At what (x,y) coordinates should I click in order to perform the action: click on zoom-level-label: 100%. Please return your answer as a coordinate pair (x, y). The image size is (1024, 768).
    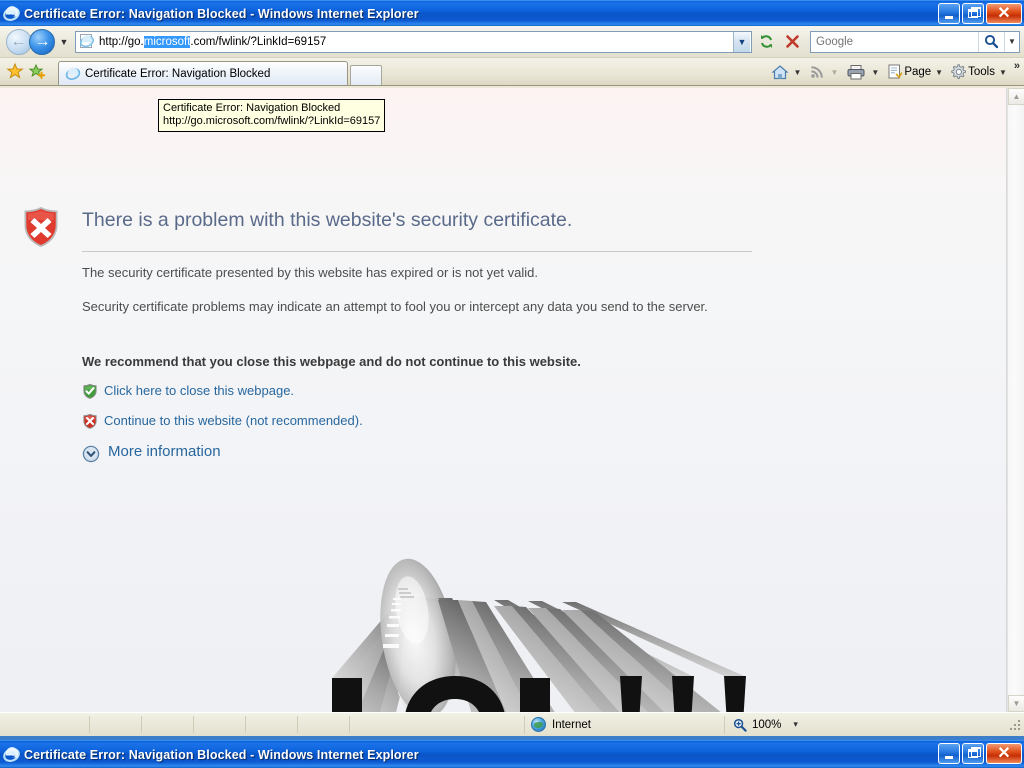
    Looking at the image, I should click on (767, 724).